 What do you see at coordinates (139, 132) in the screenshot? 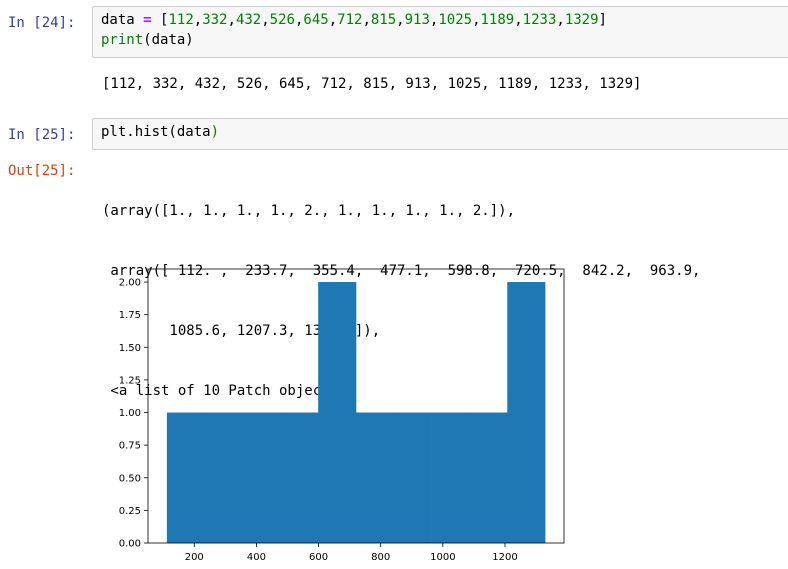
I see `hist-call: plt.hist(` at bounding box center [139, 132].